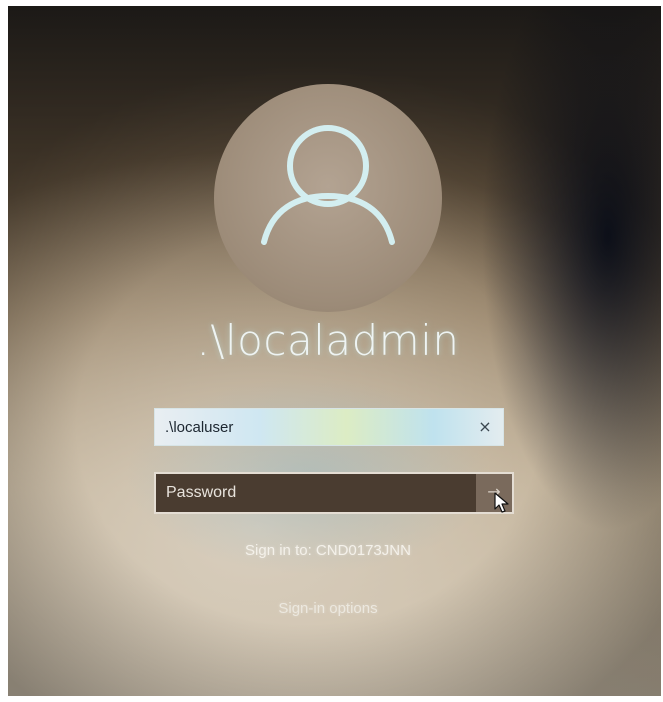  I want to click on username-input, so click(315, 427).